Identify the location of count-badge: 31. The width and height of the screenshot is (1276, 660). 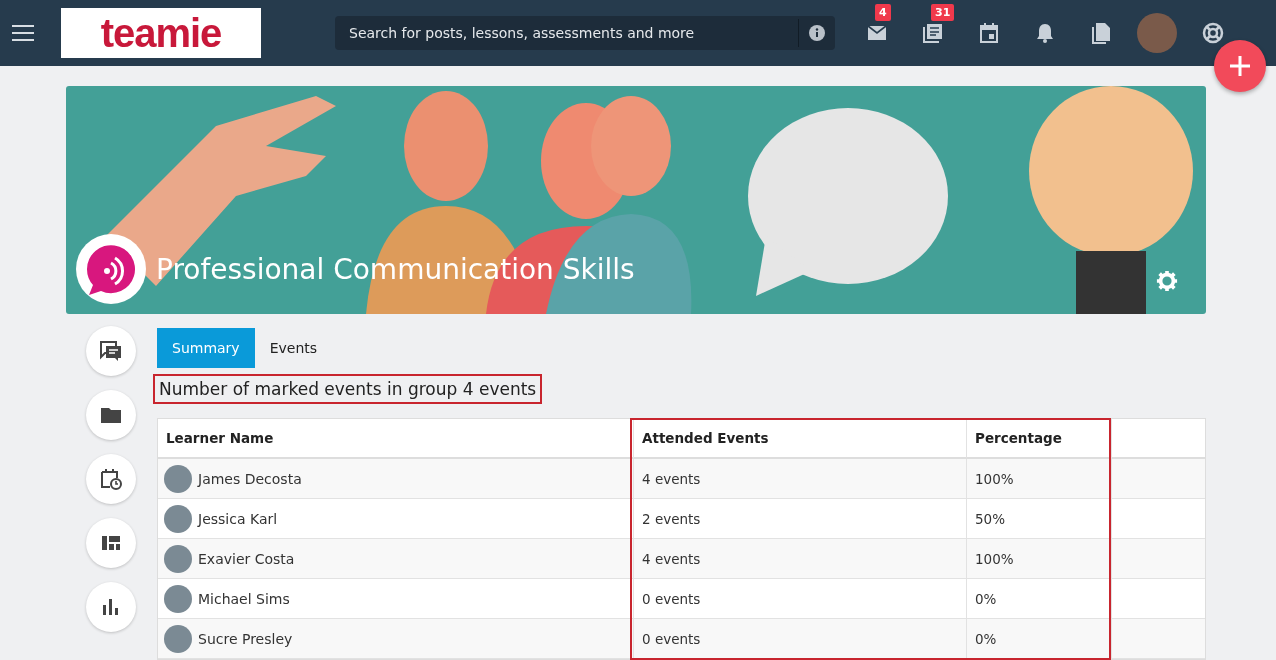
(943, 12).